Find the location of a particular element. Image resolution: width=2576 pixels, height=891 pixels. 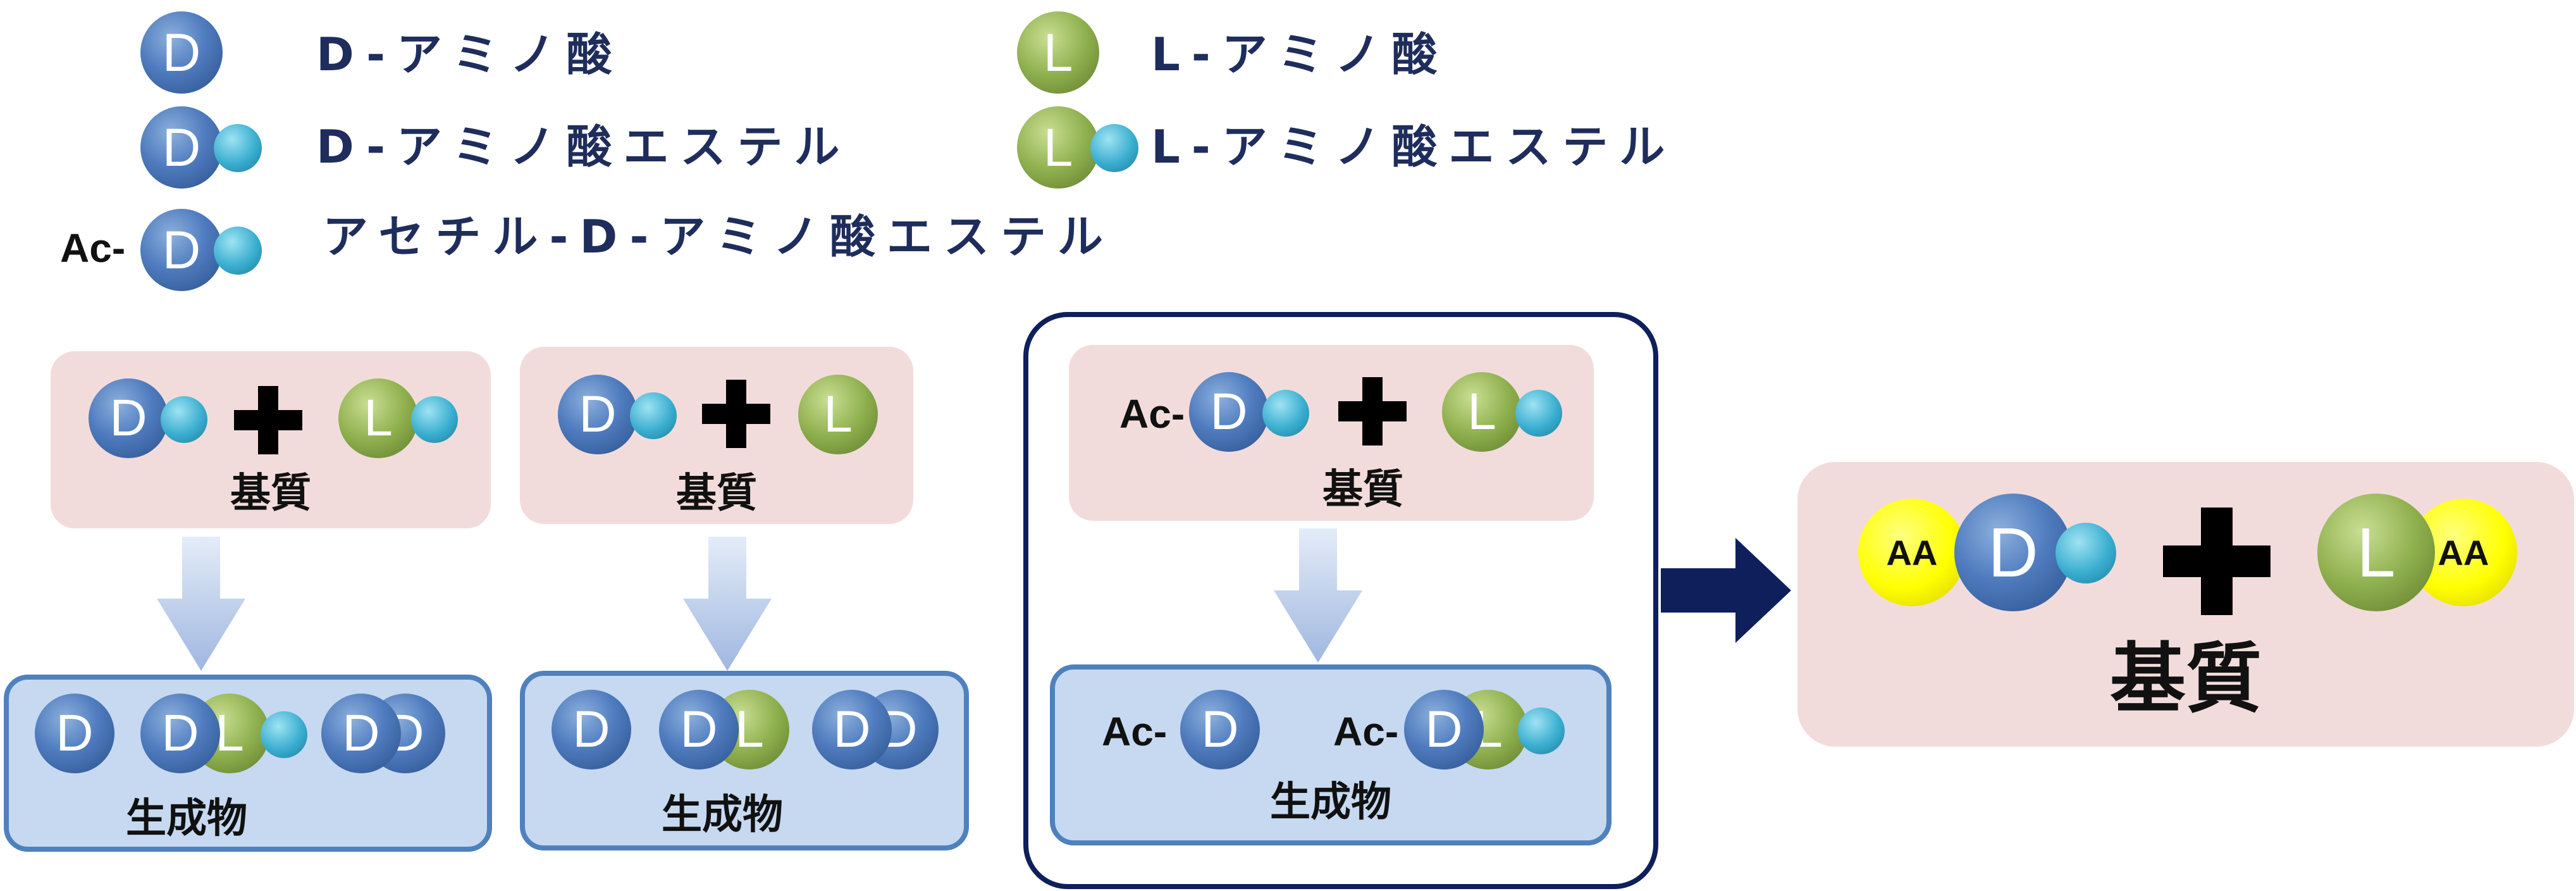

legend-l-ester-group is located at coordinates (1114, 148).